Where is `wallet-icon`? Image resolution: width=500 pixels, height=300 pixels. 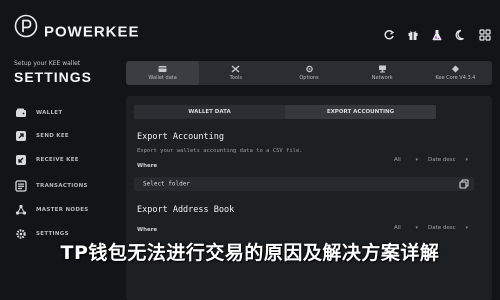
wallet-icon is located at coordinates (21, 113).